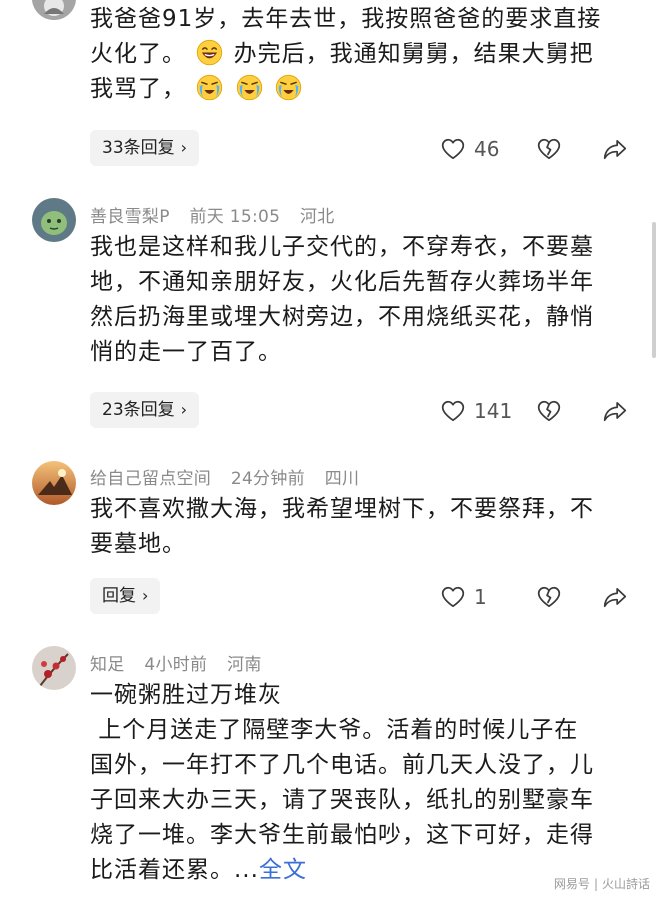 The height and width of the screenshot is (898, 660). Describe the element at coordinates (480, 597) in the screenshot. I see `like-count: 1` at that location.